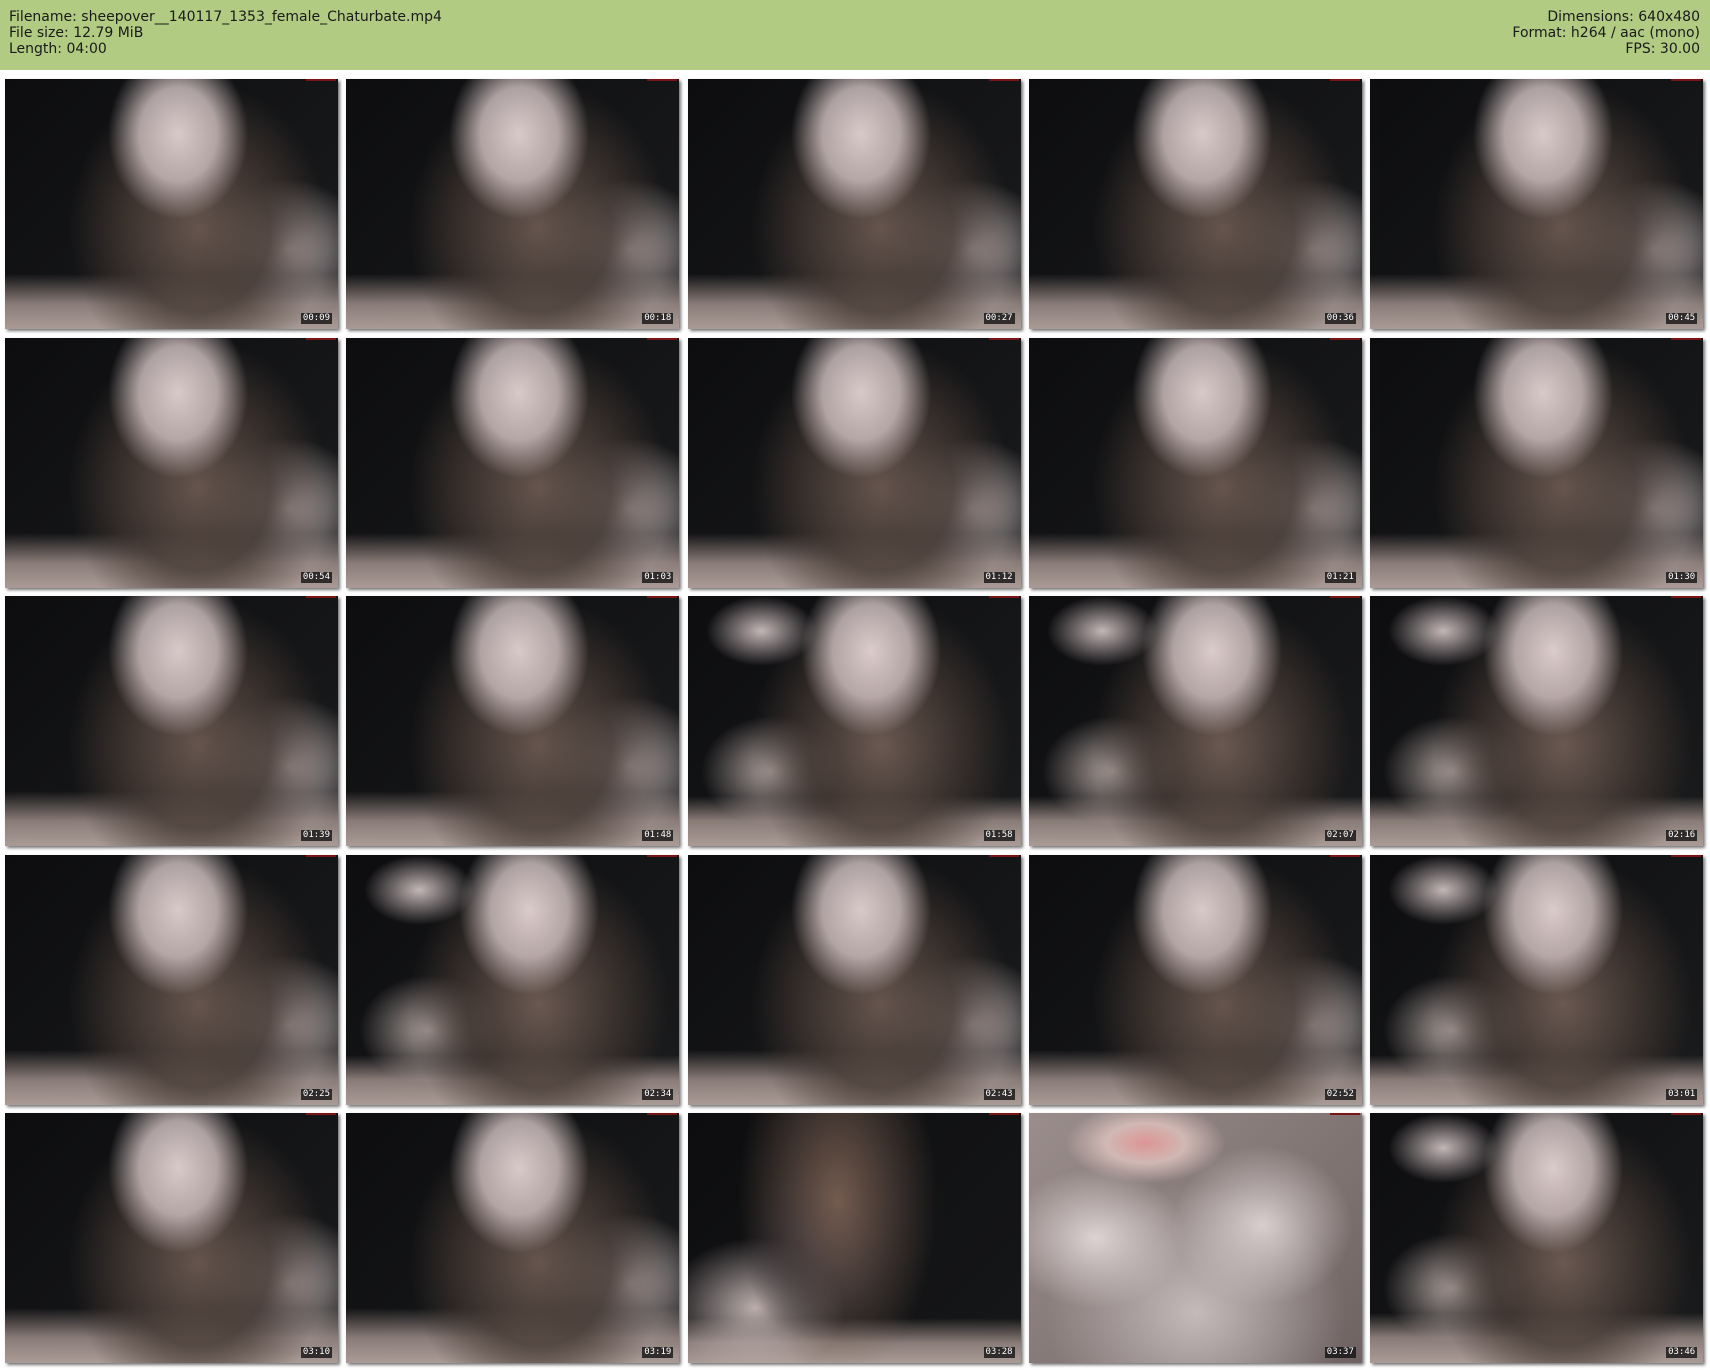 The image size is (1710, 1370). I want to click on video-thumbnail: 03:46, so click(1537, 1238).